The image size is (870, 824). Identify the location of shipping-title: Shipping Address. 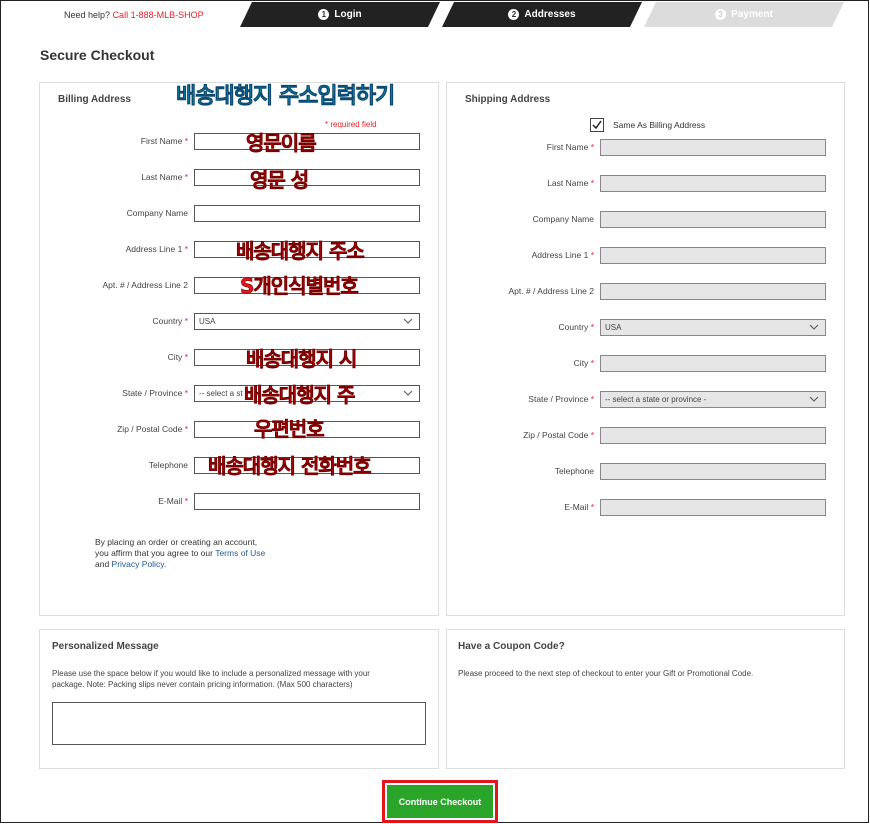
(508, 99).